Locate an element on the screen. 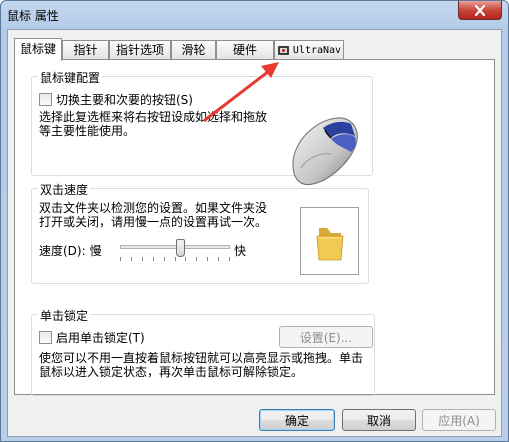 The image size is (509, 442). tab-label: 硬件 is located at coordinates (244, 50).